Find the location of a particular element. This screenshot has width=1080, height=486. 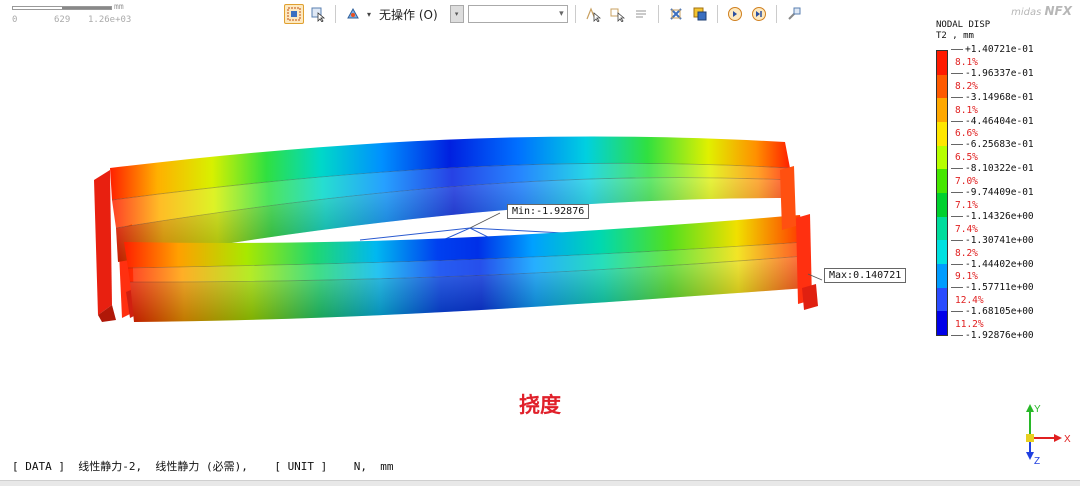

pick-button is located at coordinates (318, 14).